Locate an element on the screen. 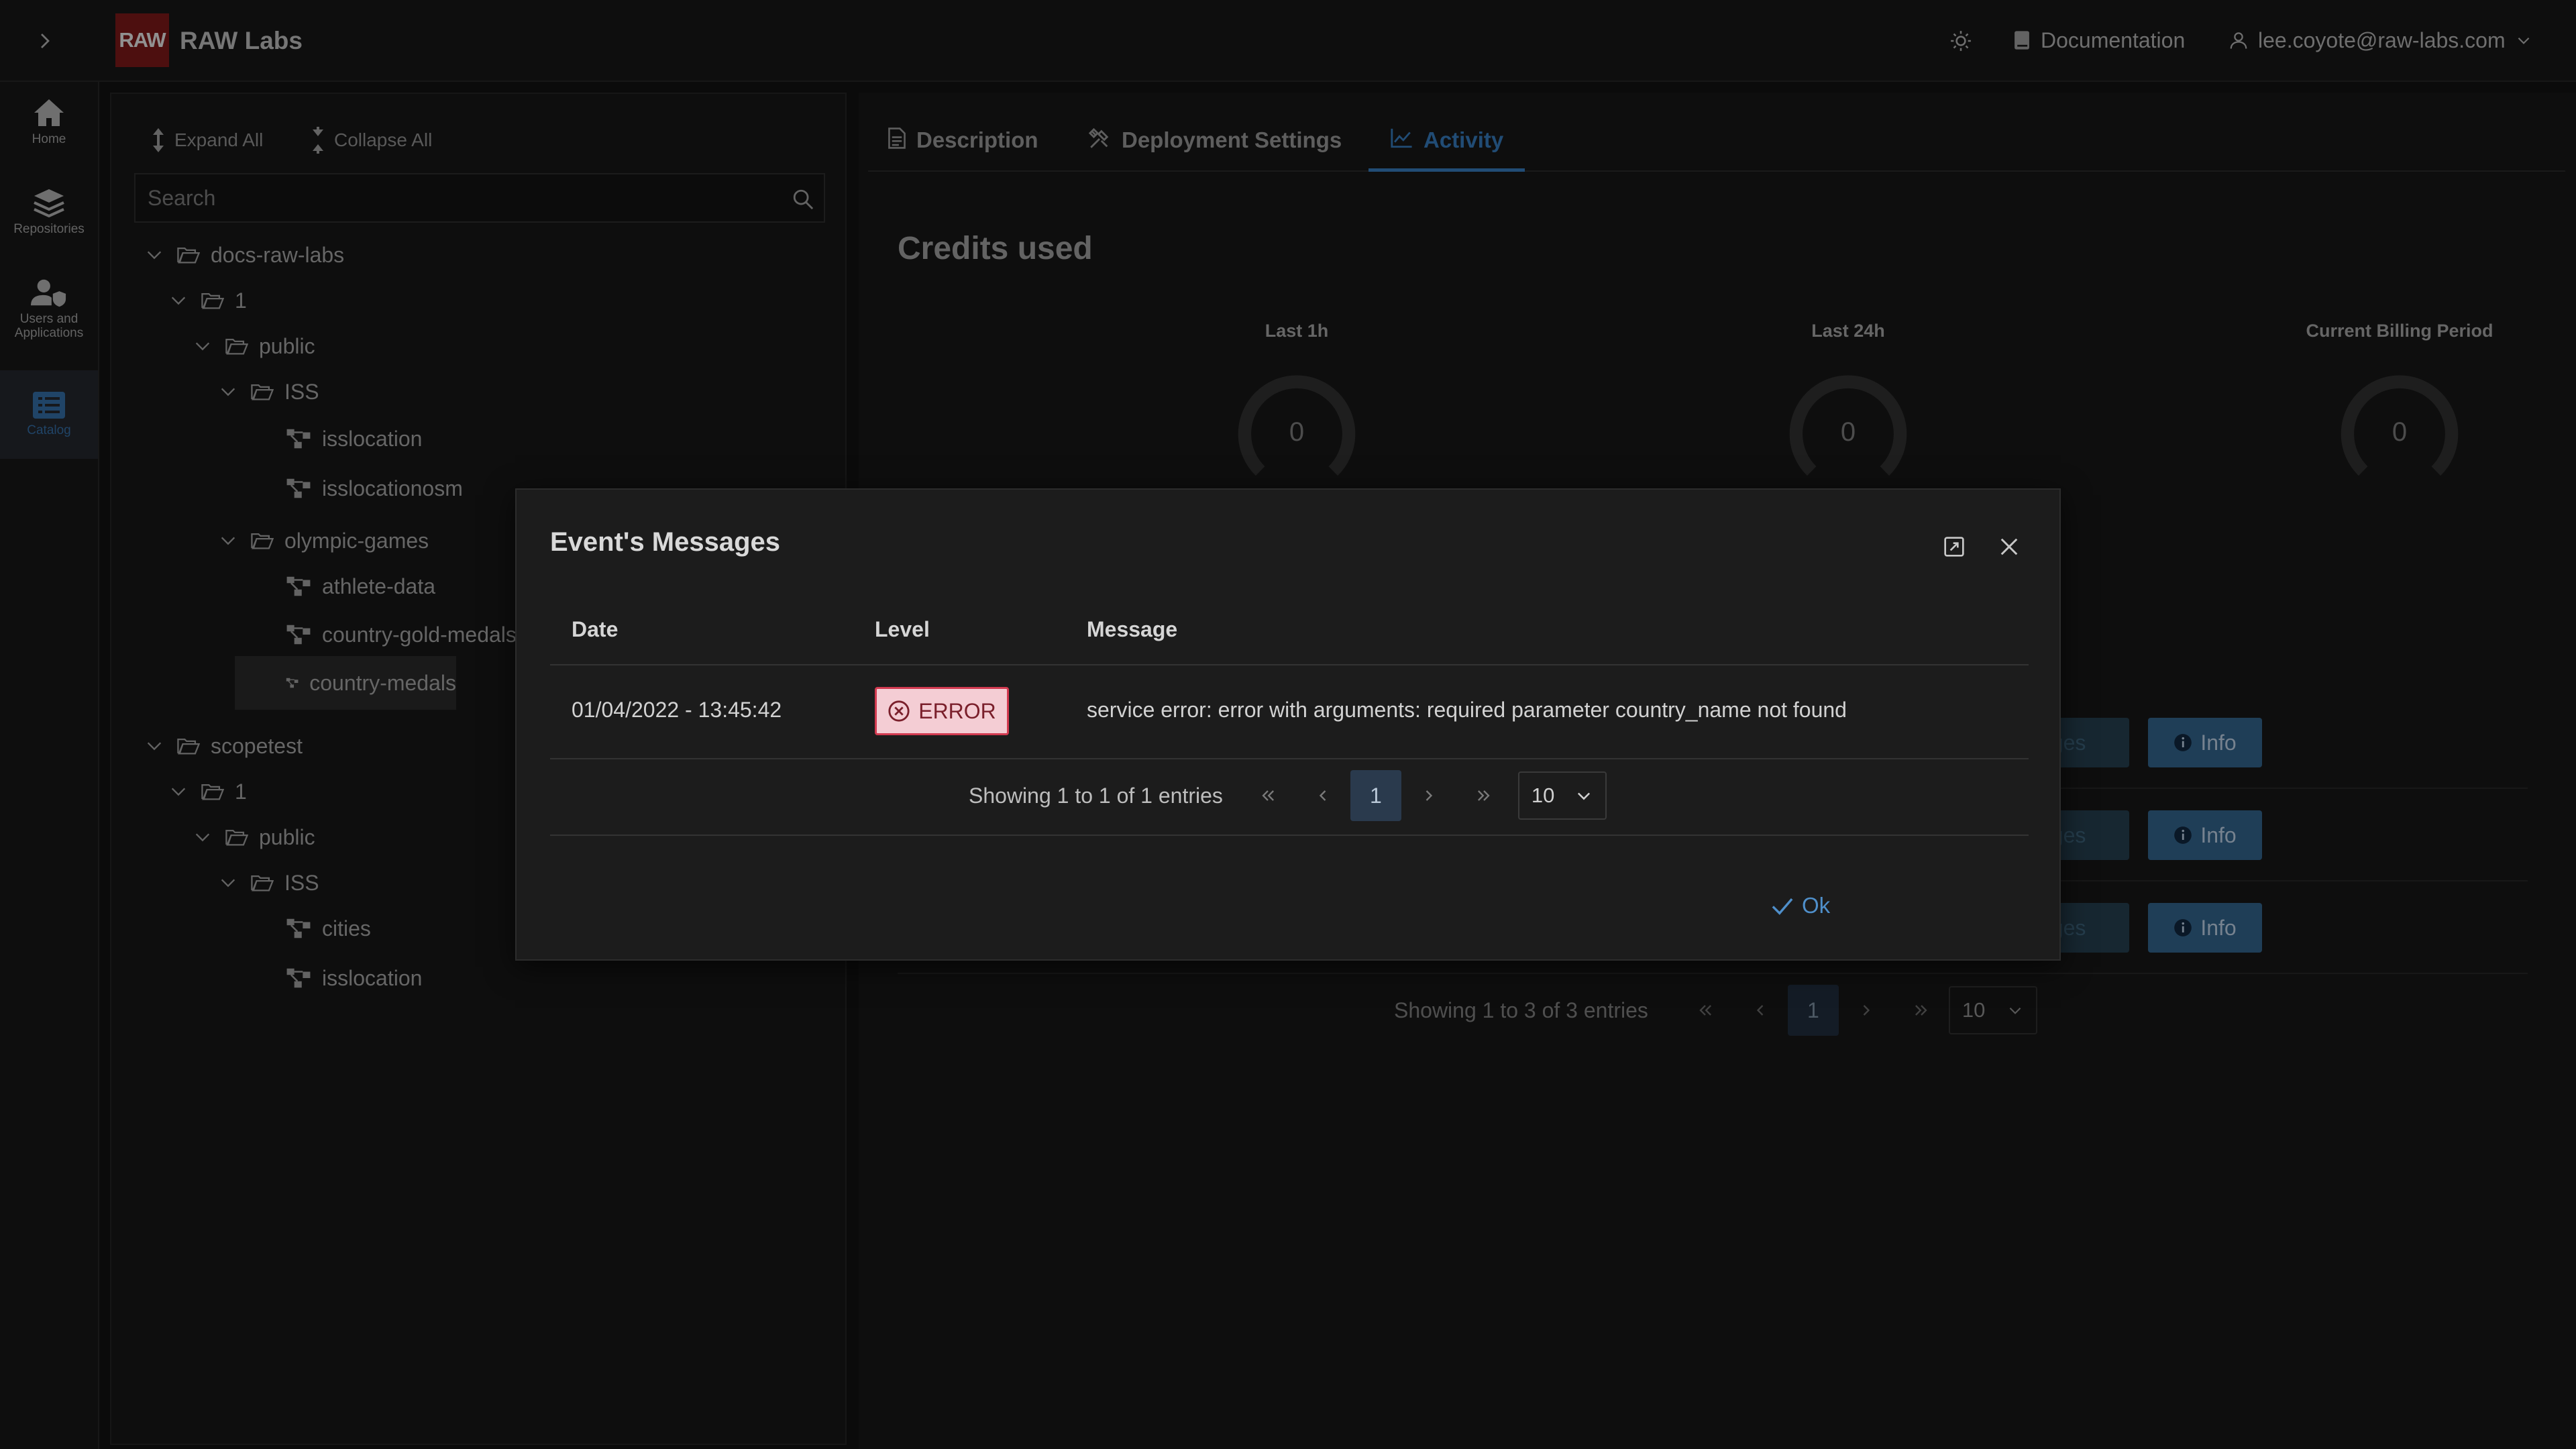 Image resolution: width=2576 pixels, height=1449 pixels. maximize-icon is located at coordinates (1954, 547).